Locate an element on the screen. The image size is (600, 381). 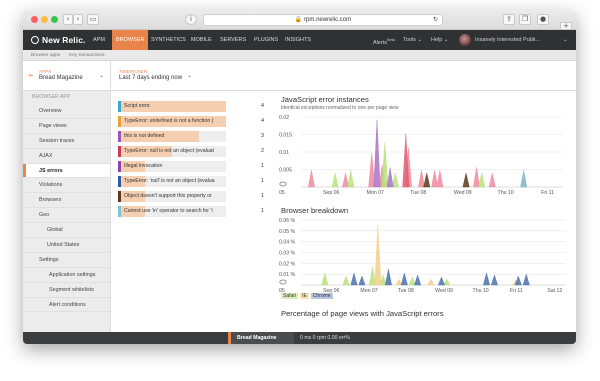
y-tick-label: 0.04 % is located at coordinates (287, 243).